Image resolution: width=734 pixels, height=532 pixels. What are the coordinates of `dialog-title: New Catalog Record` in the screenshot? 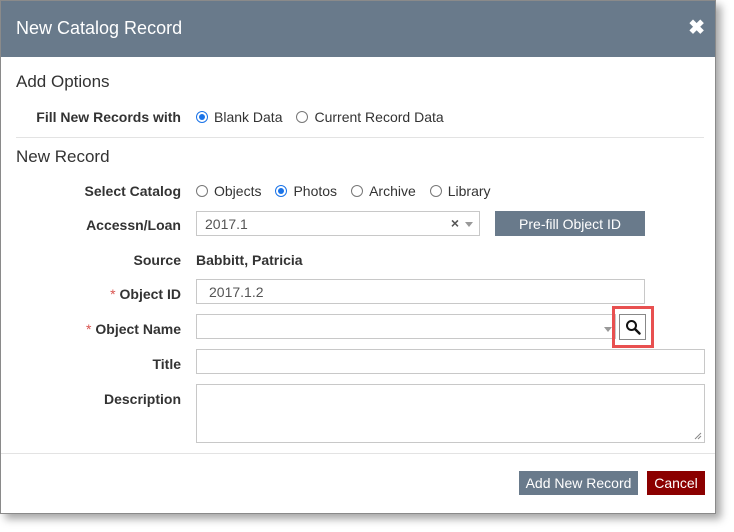 It's located at (99, 28).